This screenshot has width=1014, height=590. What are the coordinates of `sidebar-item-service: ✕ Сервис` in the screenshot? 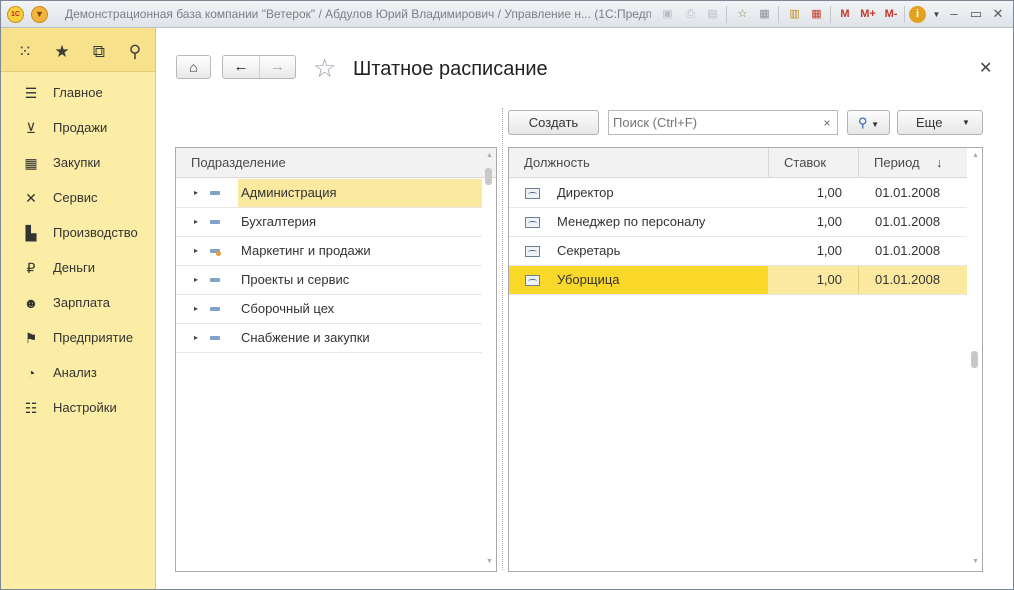 It's located at (78, 197).